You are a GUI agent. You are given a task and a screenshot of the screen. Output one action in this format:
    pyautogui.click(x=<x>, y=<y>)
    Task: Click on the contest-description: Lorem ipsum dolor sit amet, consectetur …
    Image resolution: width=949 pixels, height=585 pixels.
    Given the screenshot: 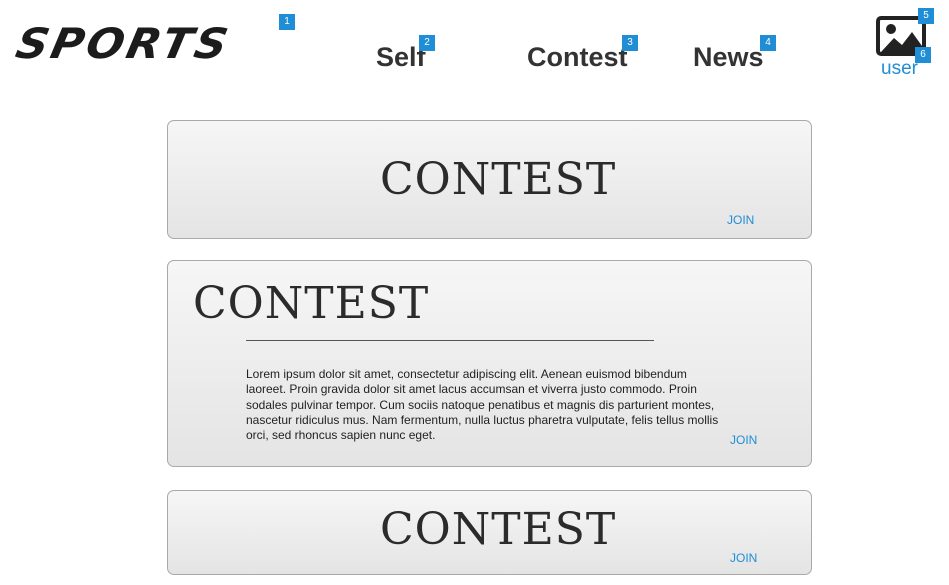 What is the action you would take?
    pyautogui.click(x=482, y=405)
    